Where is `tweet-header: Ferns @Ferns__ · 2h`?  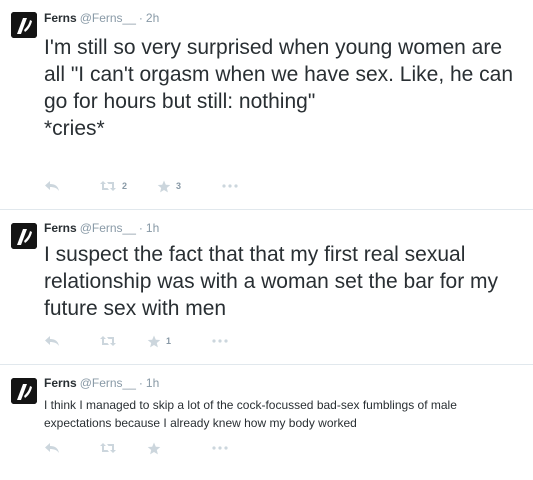
tweet-header: Ferns @Ferns__ · 2h is located at coordinates (101, 18).